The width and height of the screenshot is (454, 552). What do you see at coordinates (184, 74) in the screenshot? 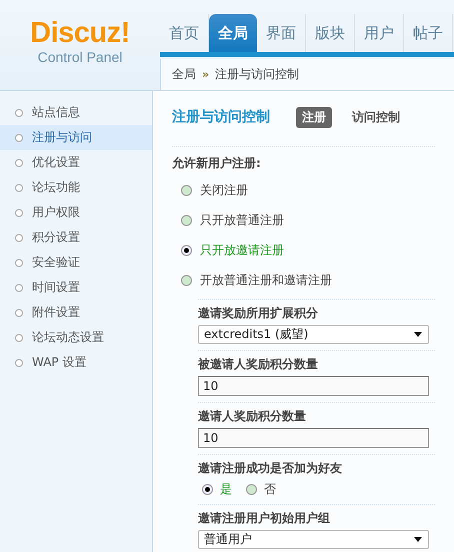
I see `breadcrumb-link: 全局` at bounding box center [184, 74].